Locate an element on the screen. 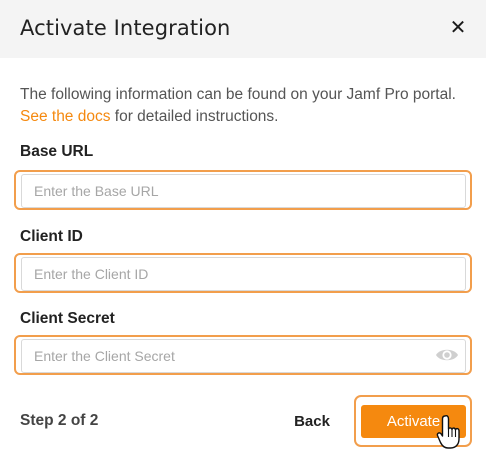 This screenshot has width=486, height=462. intro-text-after: for detailed instructions. is located at coordinates (194, 116).